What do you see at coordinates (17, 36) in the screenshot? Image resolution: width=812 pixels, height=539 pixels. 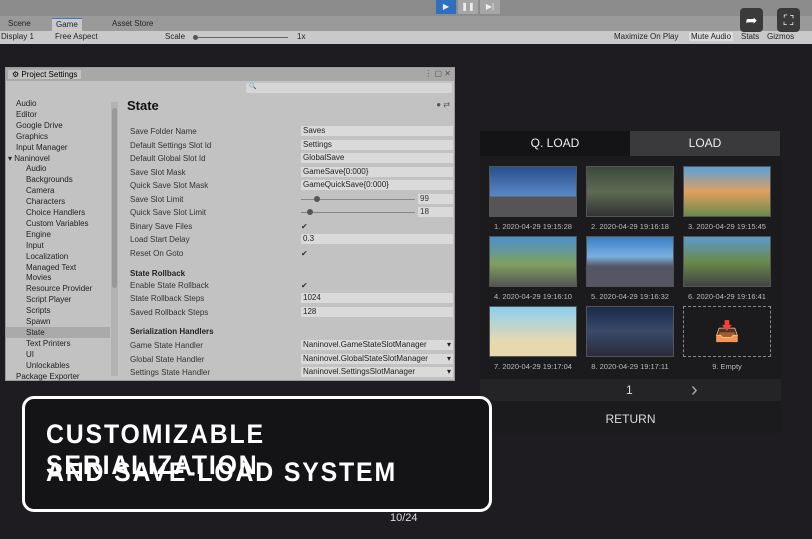 I see `display-dropdown: Display 1` at bounding box center [17, 36].